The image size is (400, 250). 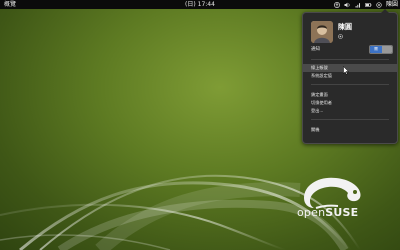 I want to click on avatar, so click(x=322, y=32).